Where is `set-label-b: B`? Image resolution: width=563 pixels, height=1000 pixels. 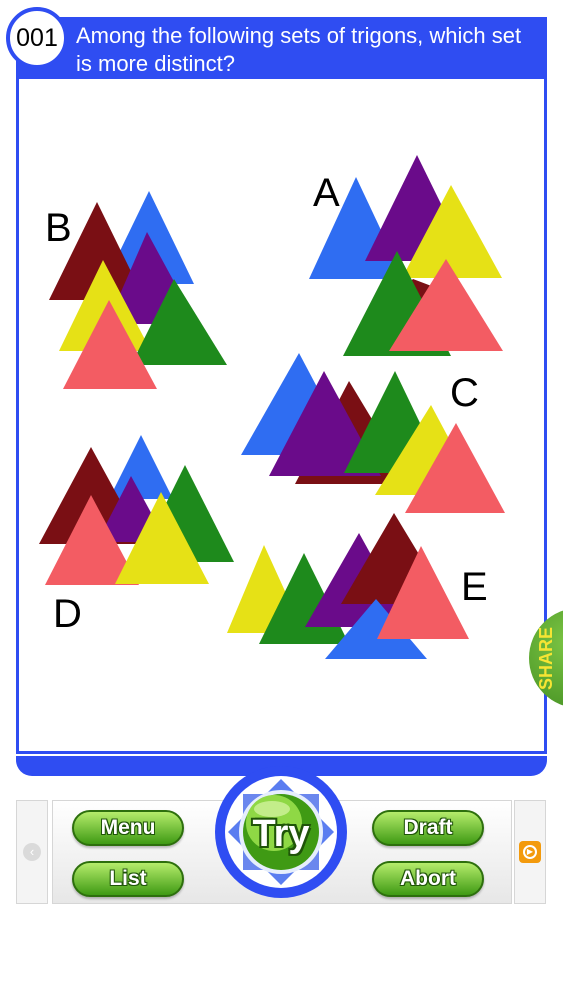 set-label-b: B is located at coordinates (58, 228).